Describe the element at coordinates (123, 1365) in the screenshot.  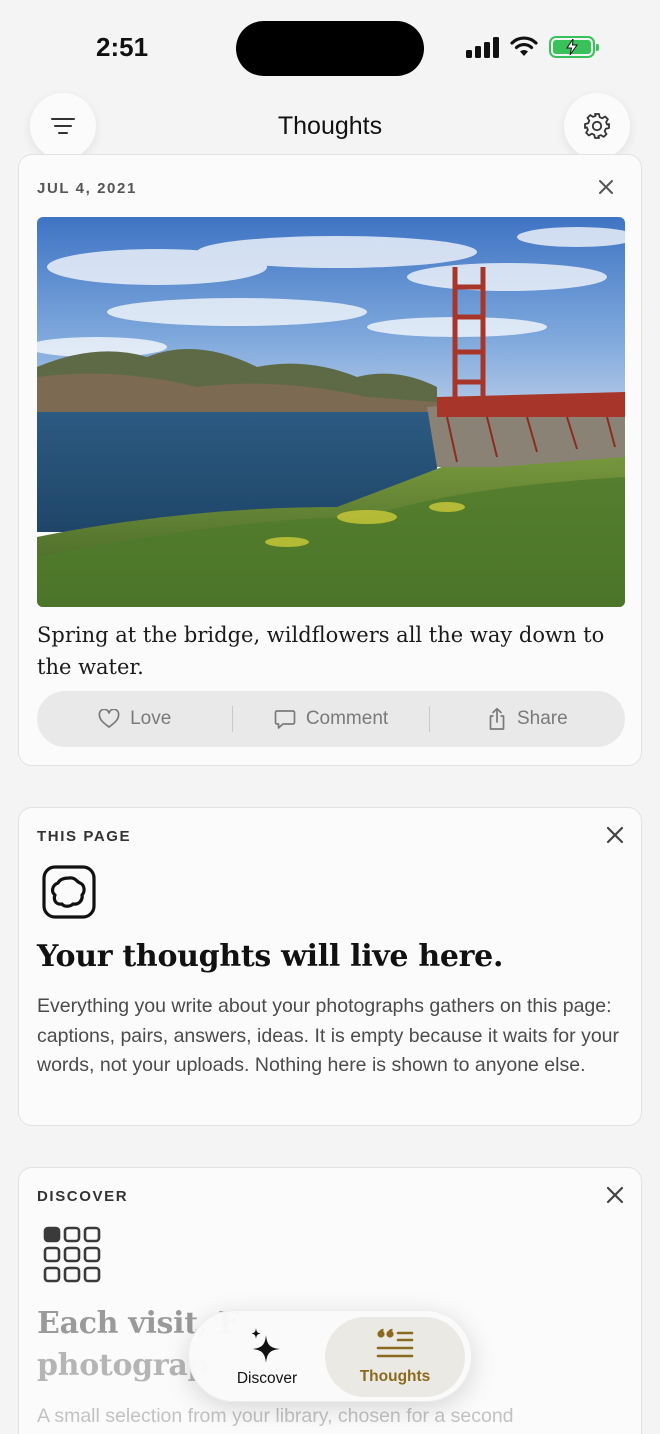
I see `discover-headline-line2: photograp` at that location.